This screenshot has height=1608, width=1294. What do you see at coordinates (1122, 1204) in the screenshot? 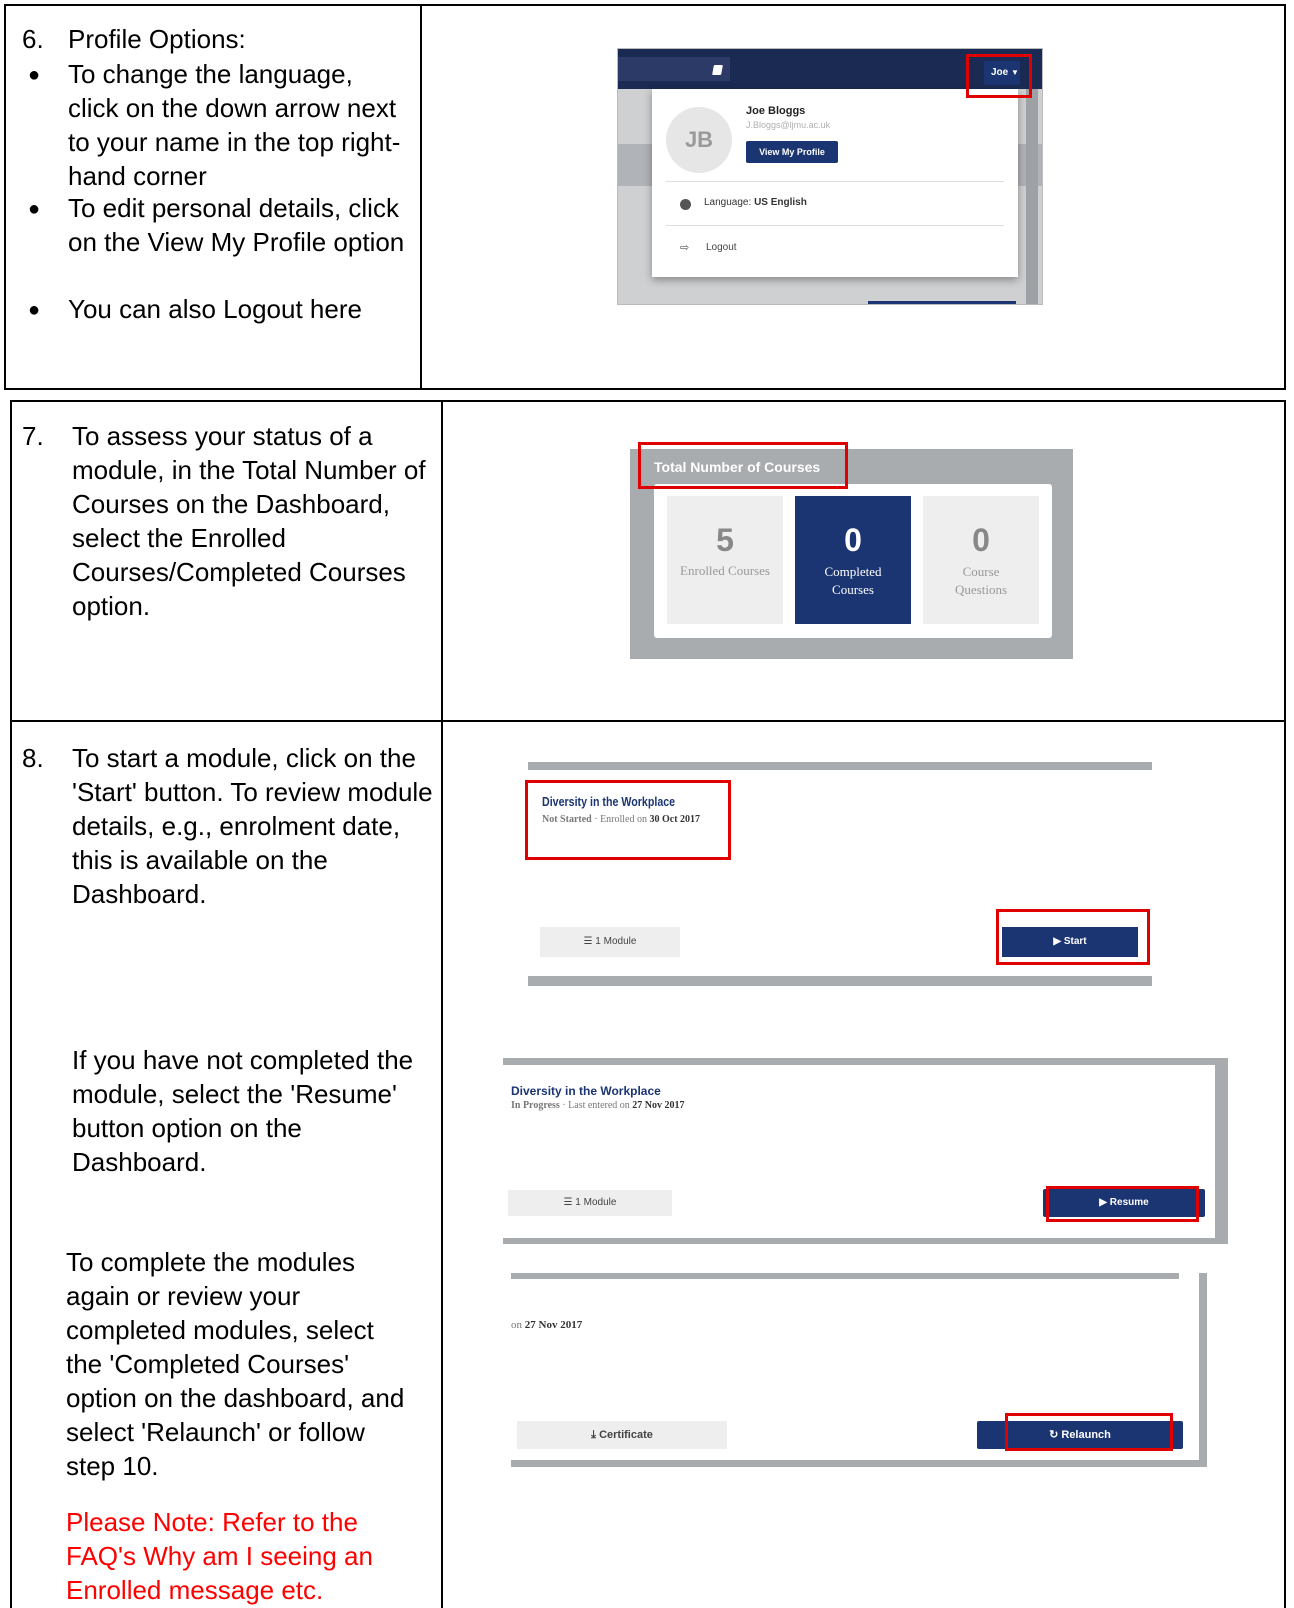
I see `resume-button-highlight` at bounding box center [1122, 1204].